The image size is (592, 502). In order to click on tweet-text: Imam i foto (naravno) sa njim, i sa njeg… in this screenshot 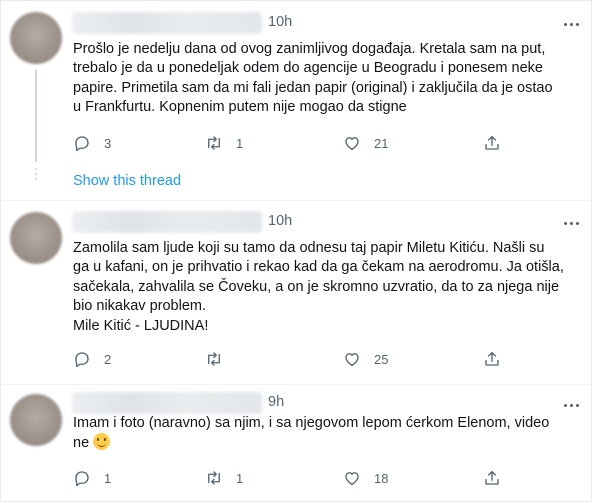, I will do `click(325, 434)`.